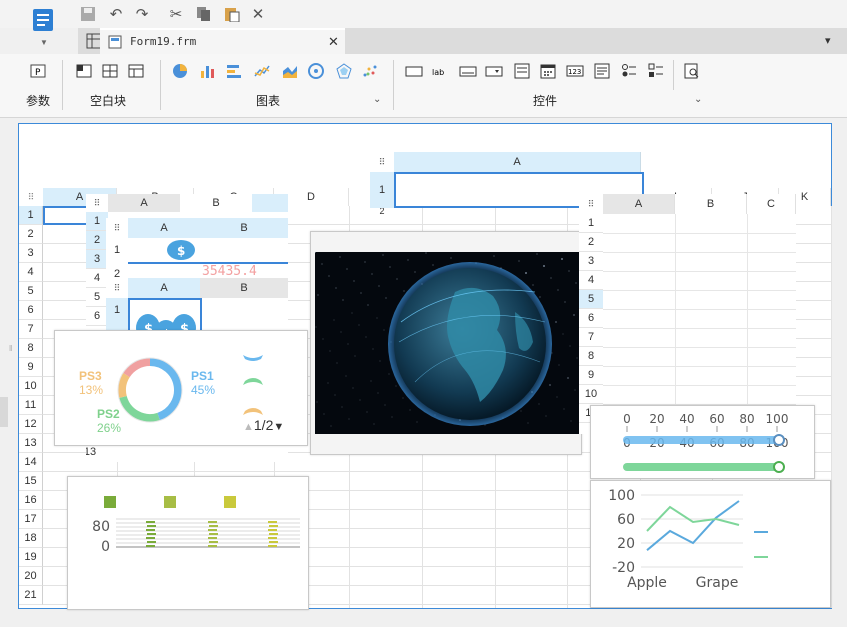 This screenshot has height=627, width=847. I want to click on close-tab-icon: ✕, so click(333, 42).